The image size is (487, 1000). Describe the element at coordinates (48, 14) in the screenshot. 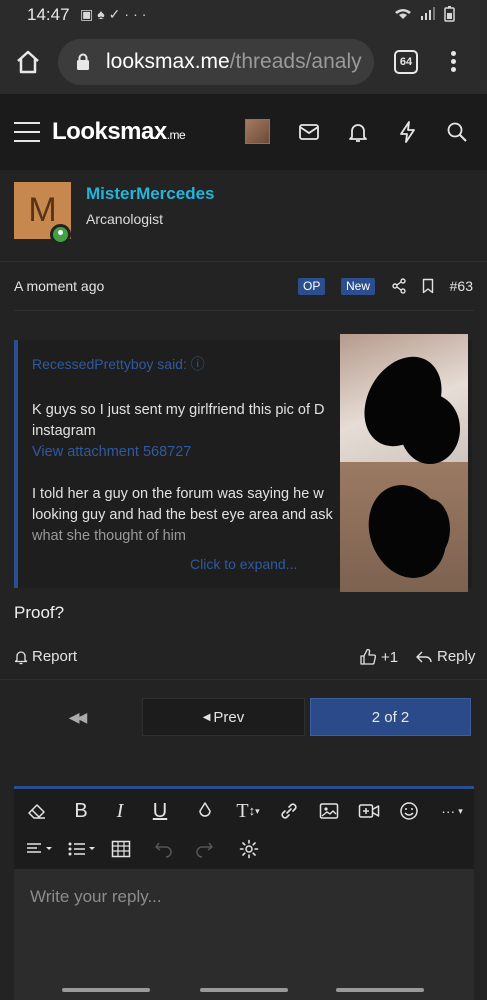

I see `status-time: 14:47` at that location.